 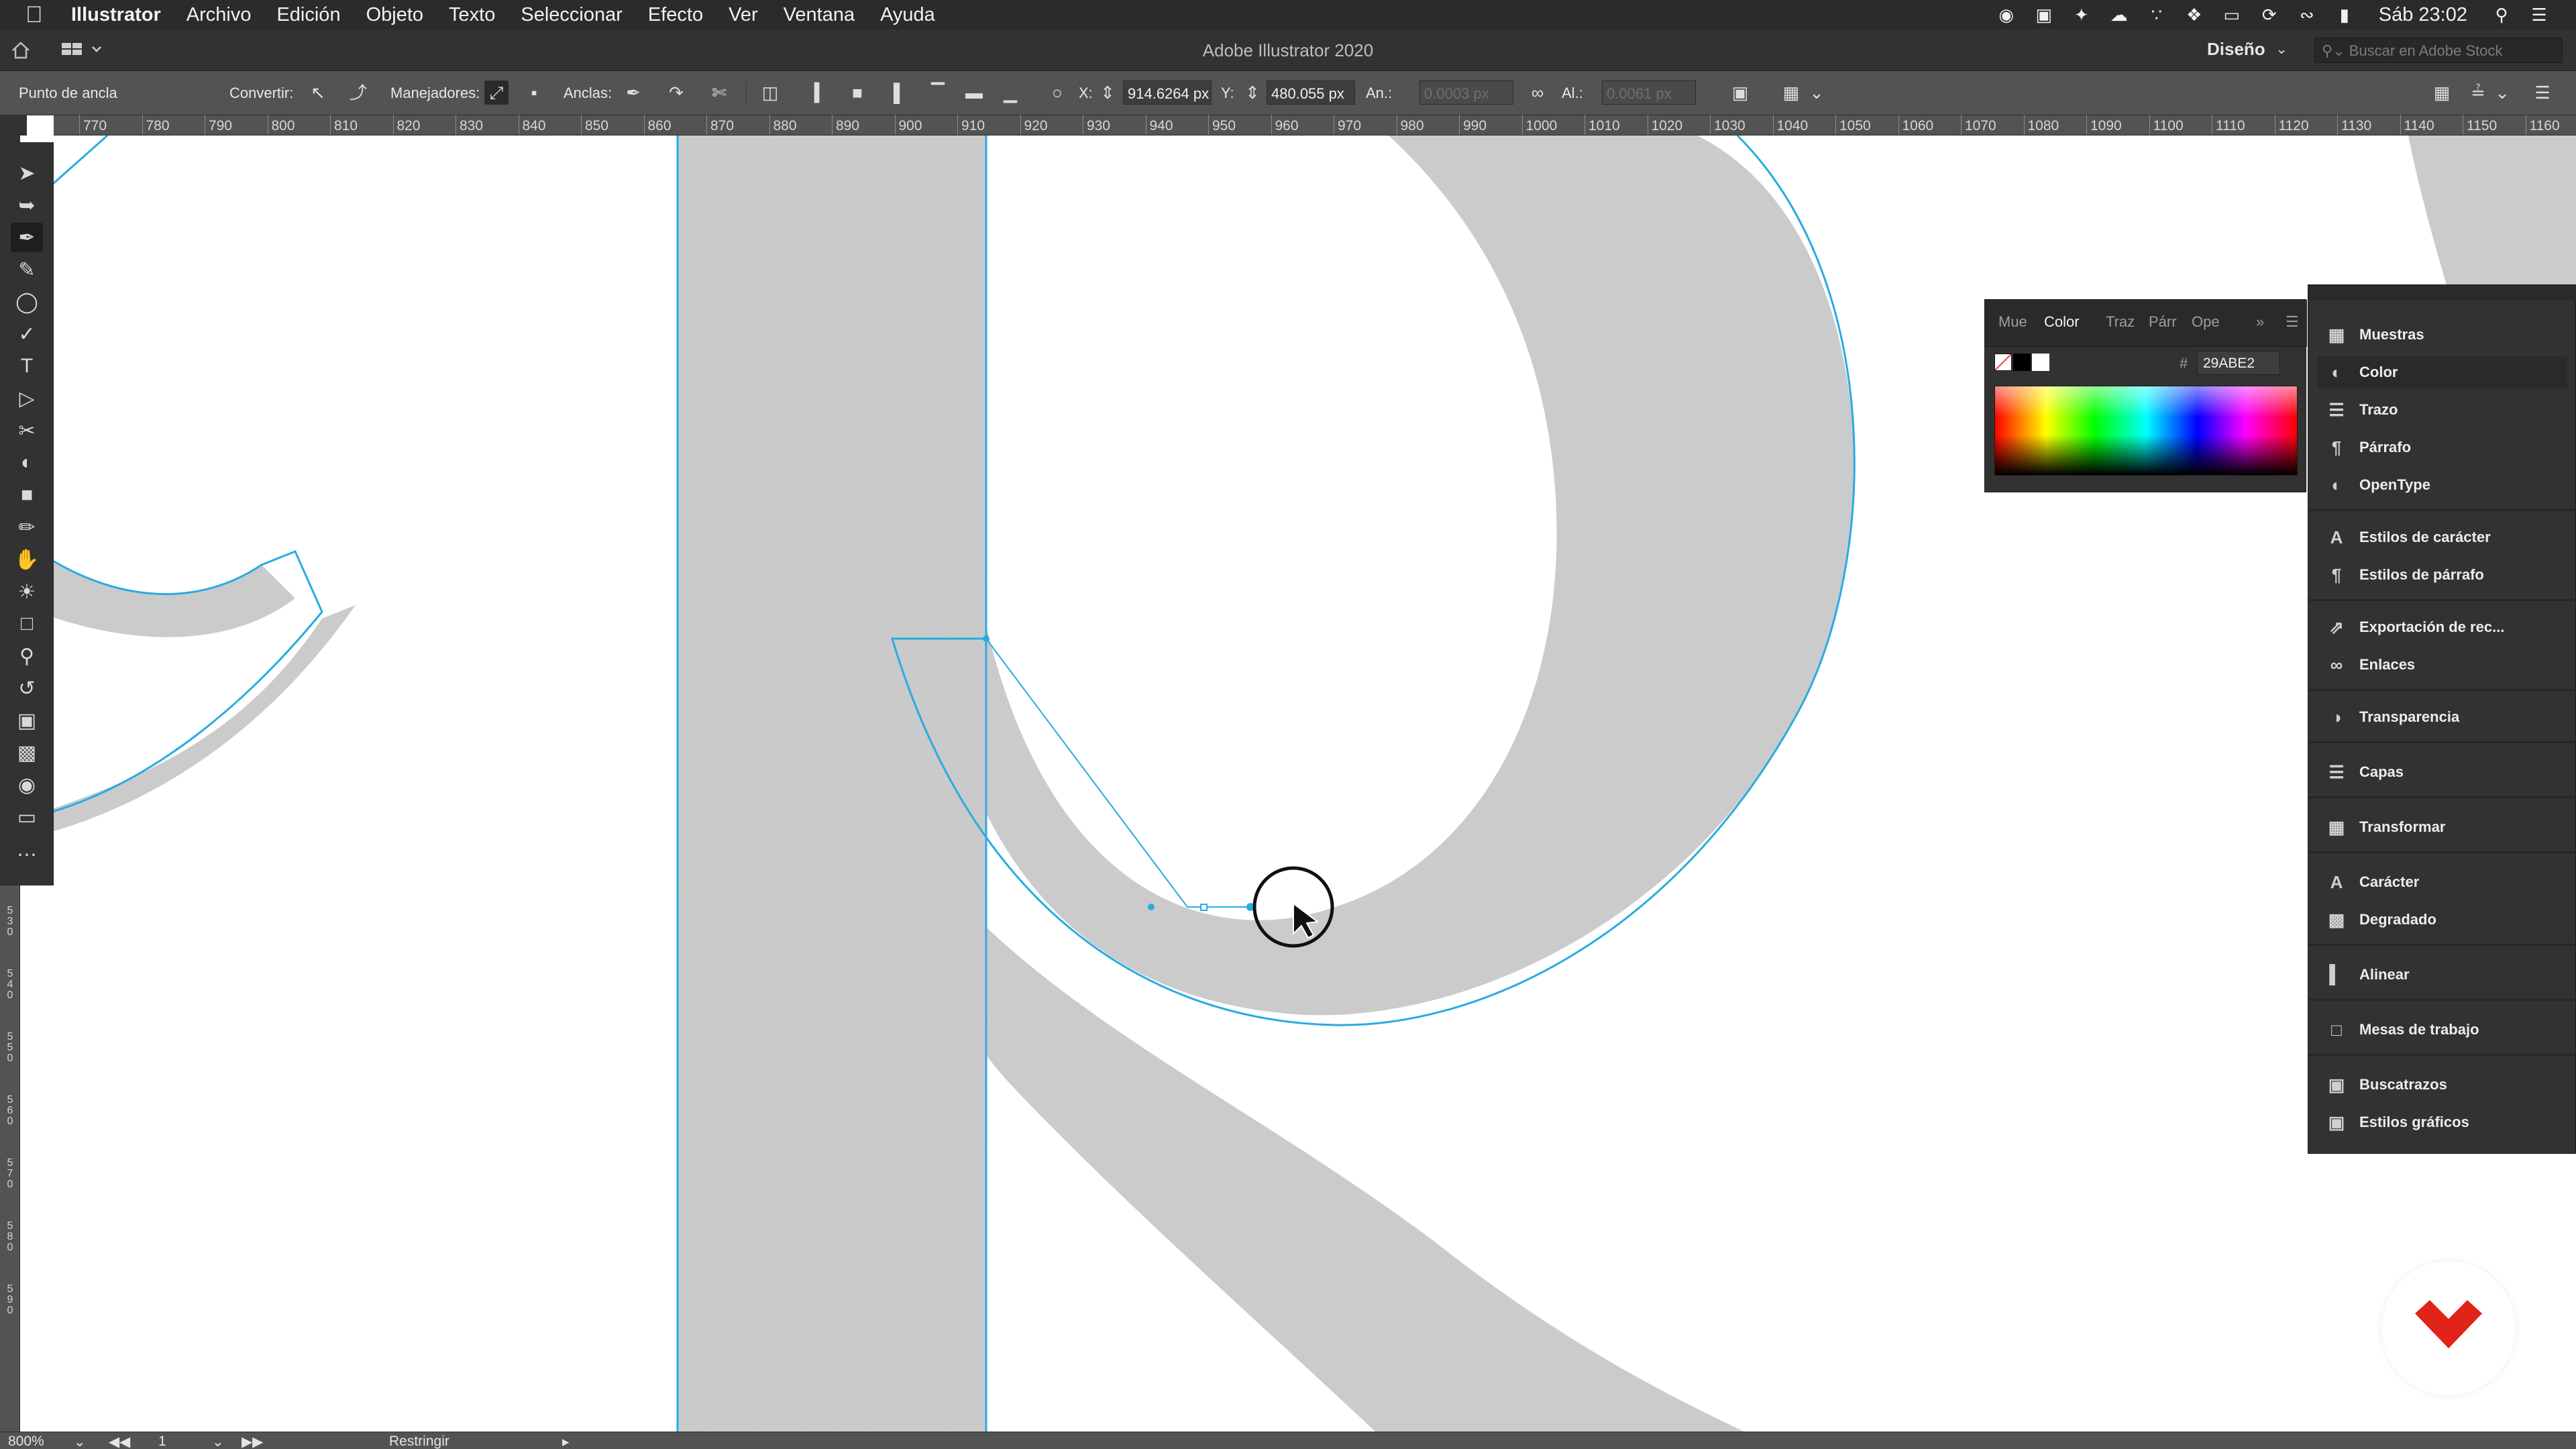 I want to click on artboard-dropdown-icon: ⌄, so click(x=218, y=1441).